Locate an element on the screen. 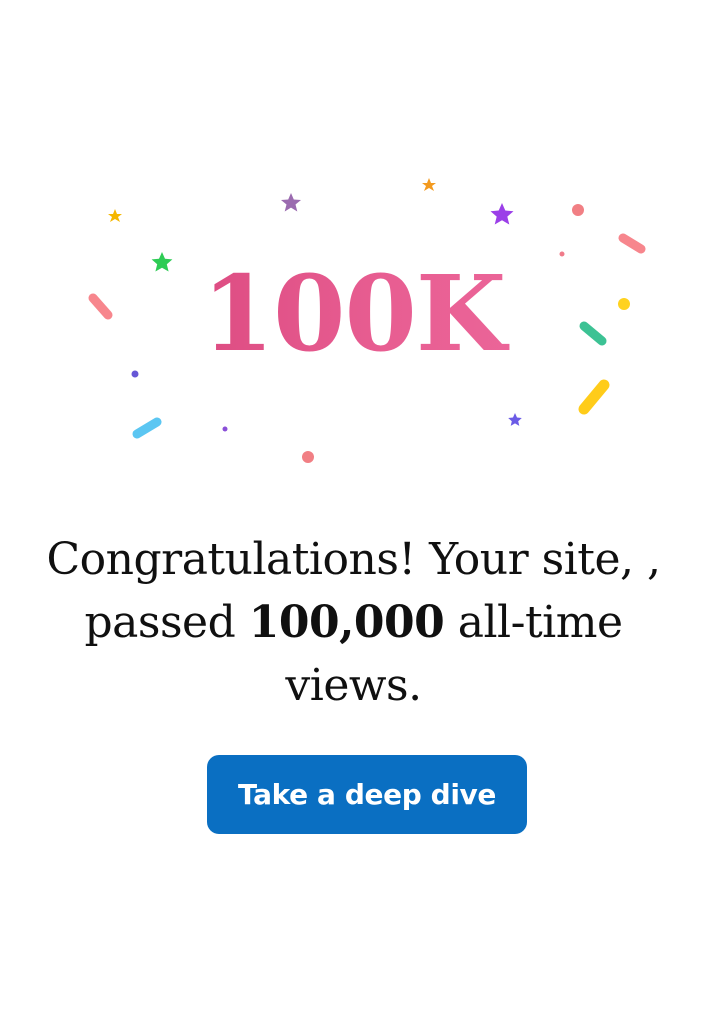 The height and width of the screenshot is (1023, 707). milestone-badge: 100K is located at coordinates (353, 314).